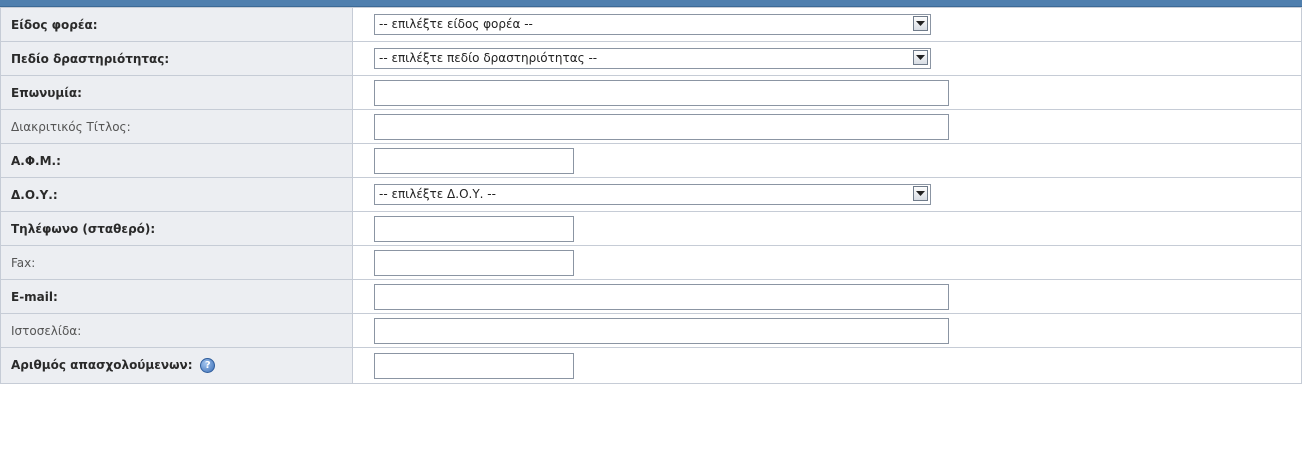 This screenshot has height=451, width=1302. I want to click on row-employees: Αριθμός απασχολούμενων: ?, so click(651, 365).